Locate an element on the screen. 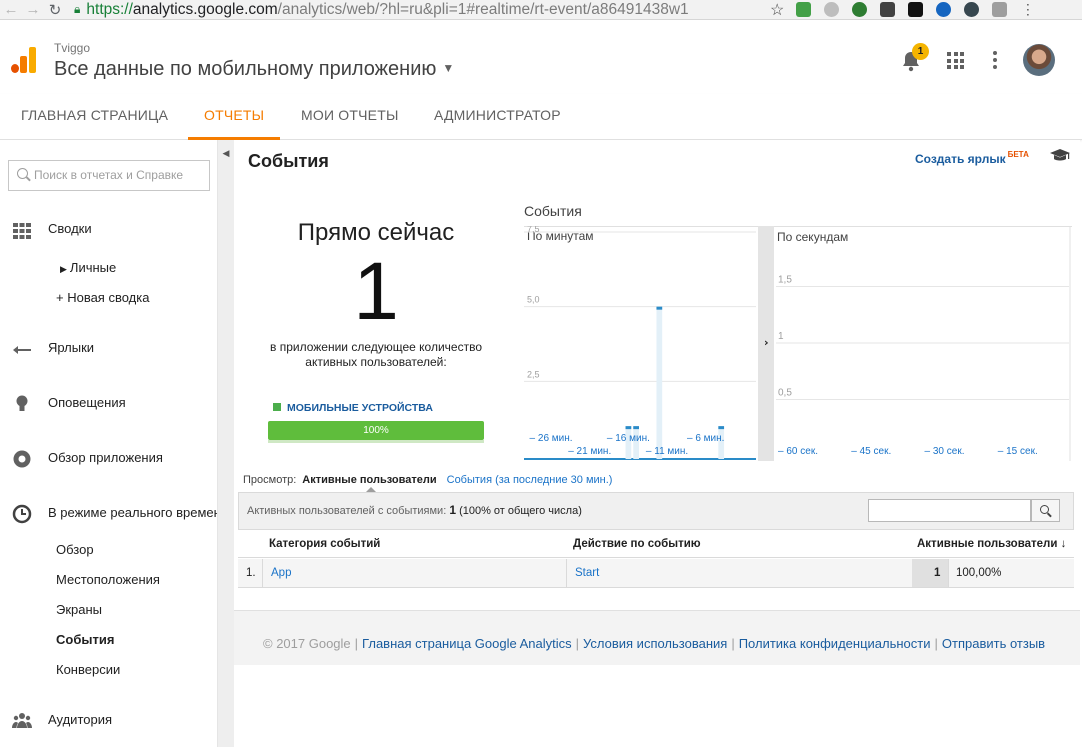  send-ext-icon is located at coordinates (944, 9).